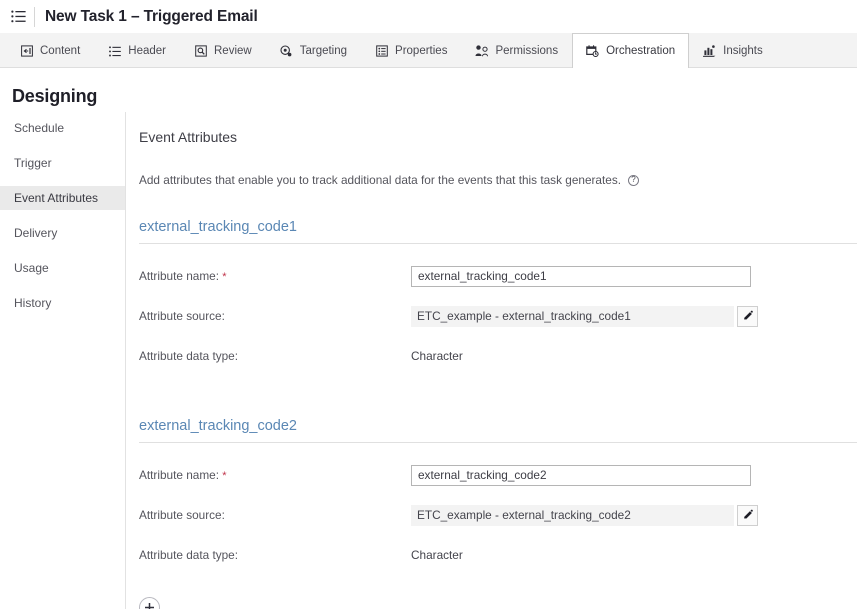  I want to click on add-attribute-button, so click(149, 603).